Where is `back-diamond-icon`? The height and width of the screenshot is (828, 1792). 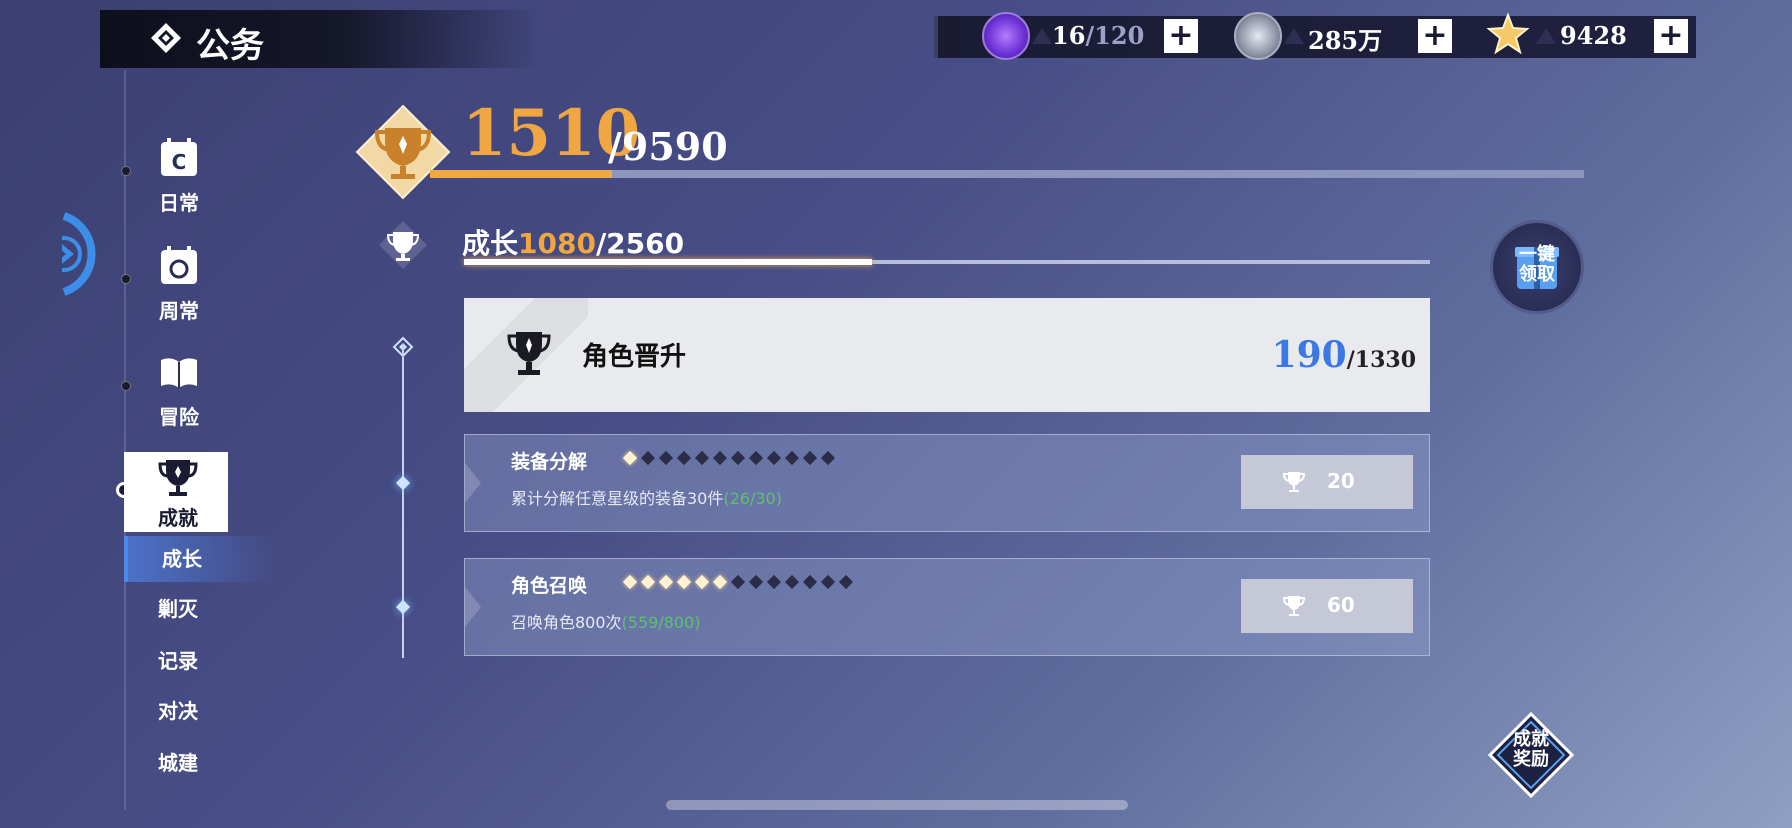 back-diamond-icon is located at coordinates (166, 38).